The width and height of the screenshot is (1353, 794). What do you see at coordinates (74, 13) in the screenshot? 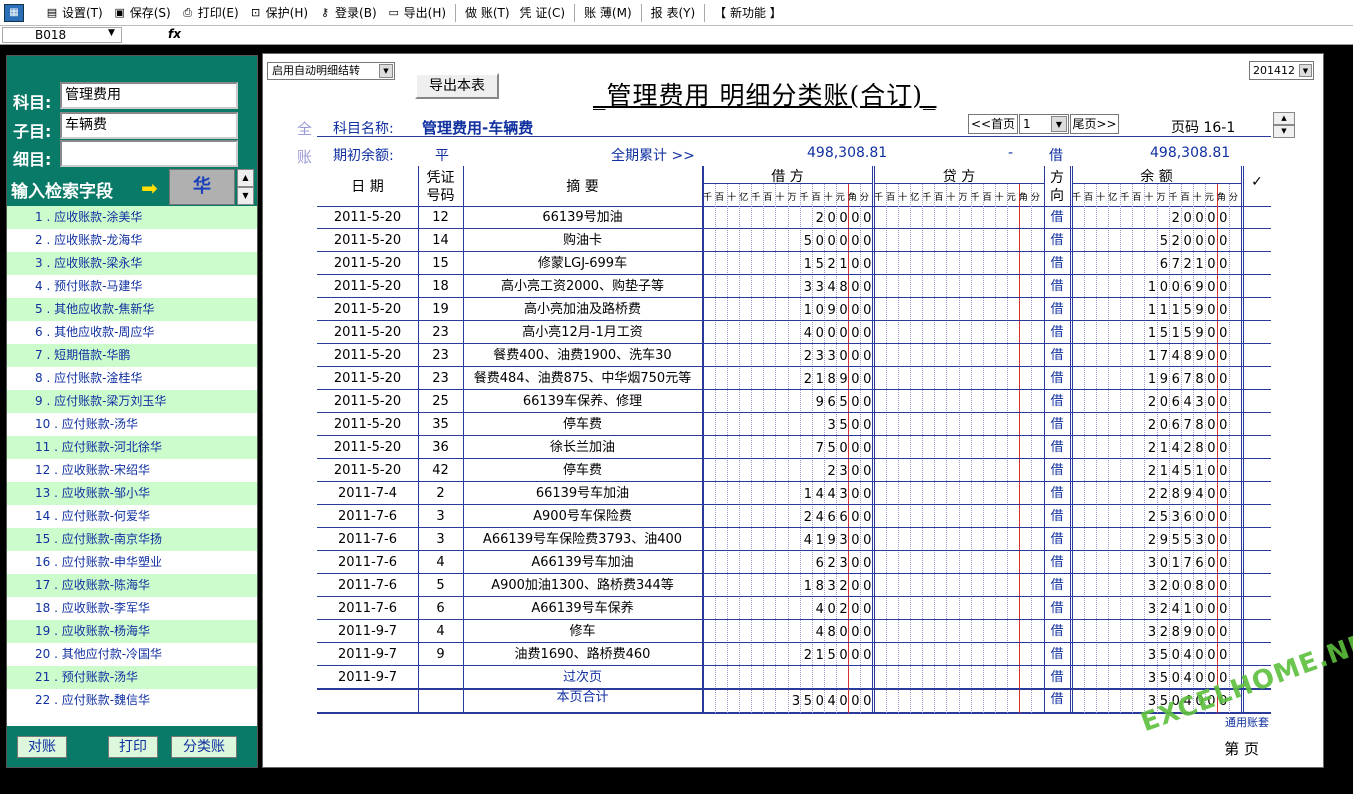
I see `toolbar-item-0: ▤ 设置(T)` at bounding box center [74, 13].